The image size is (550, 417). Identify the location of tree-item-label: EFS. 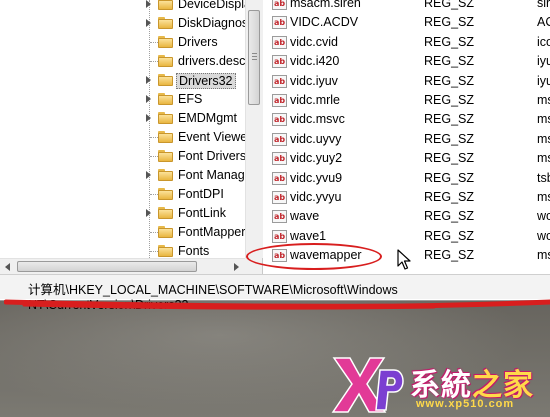
(190, 99).